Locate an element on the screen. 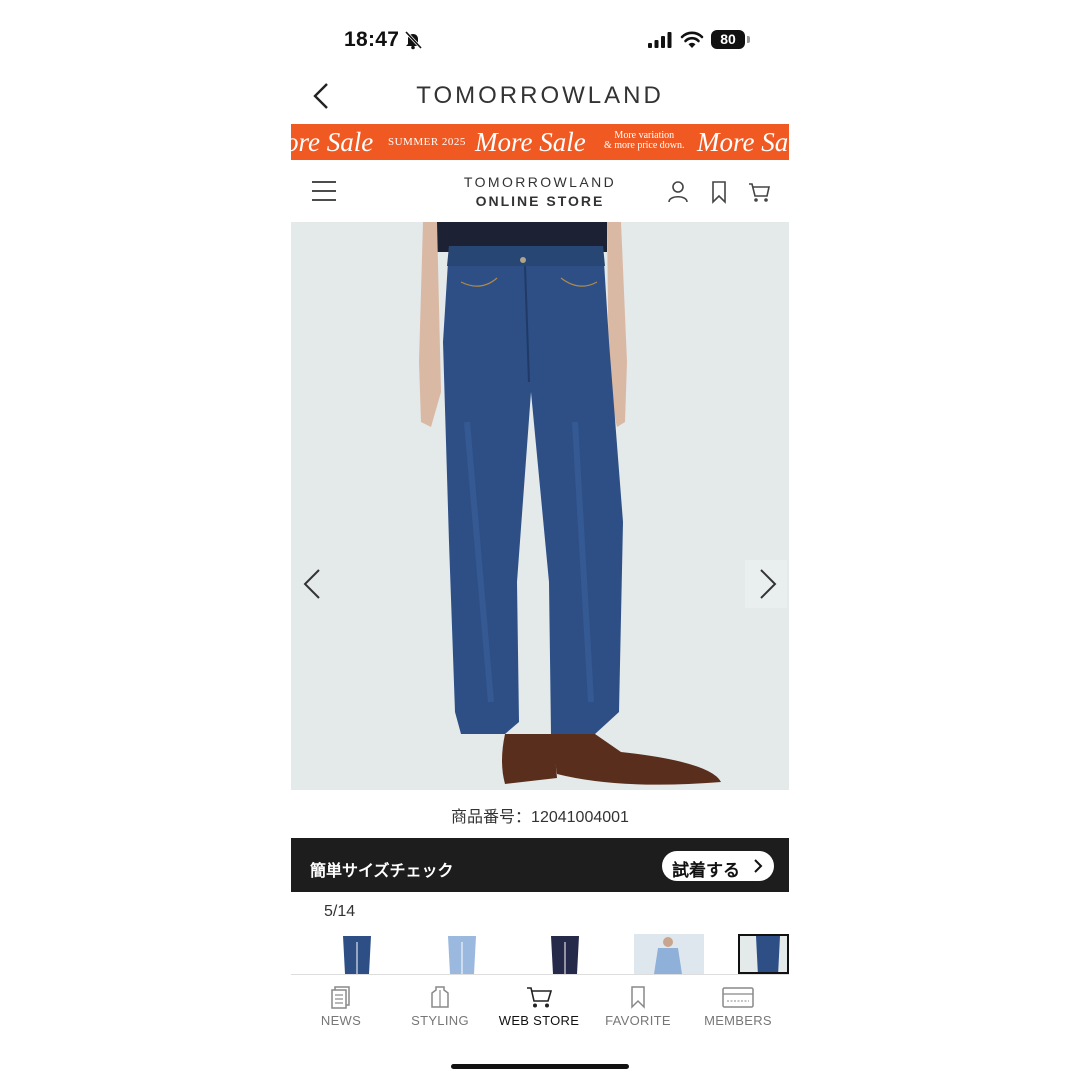 Image resolution: width=1080 pixels, height=1080 pixels. product-number: 商品番号：12041004001 is located at coordinates (540, 817).